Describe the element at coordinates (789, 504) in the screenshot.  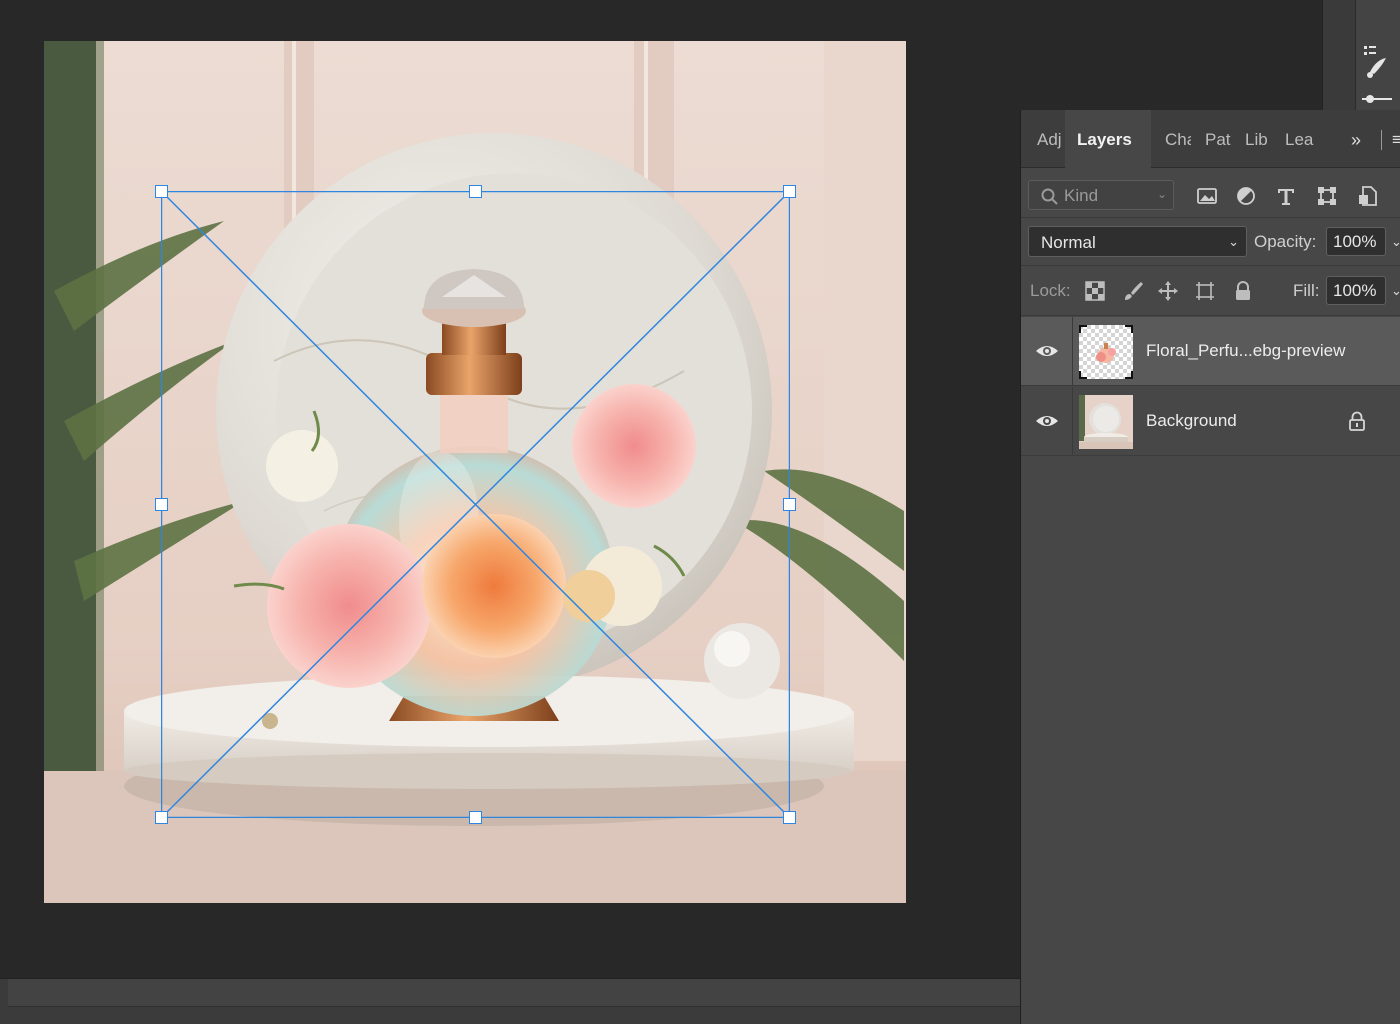
I see `transform-handle-middle-right` at that location.